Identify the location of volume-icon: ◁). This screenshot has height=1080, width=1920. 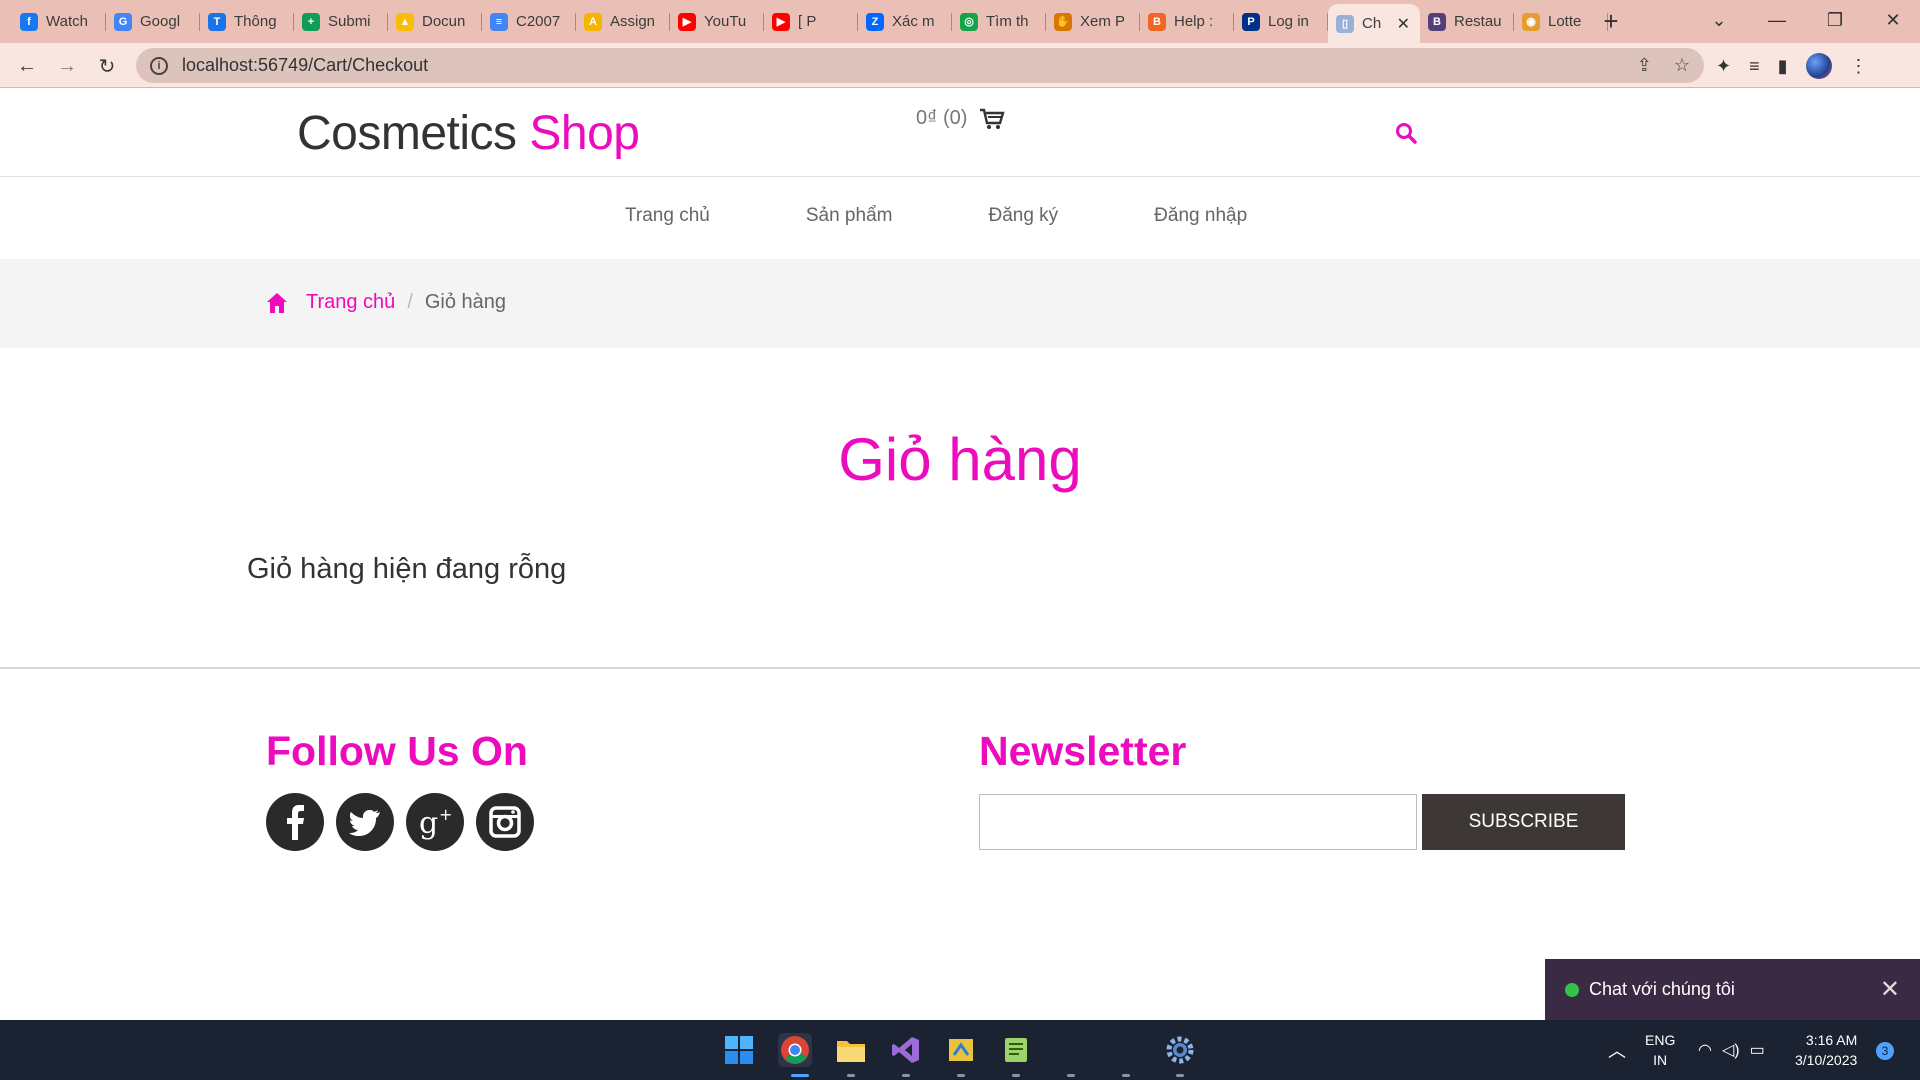
(1730, 1050).